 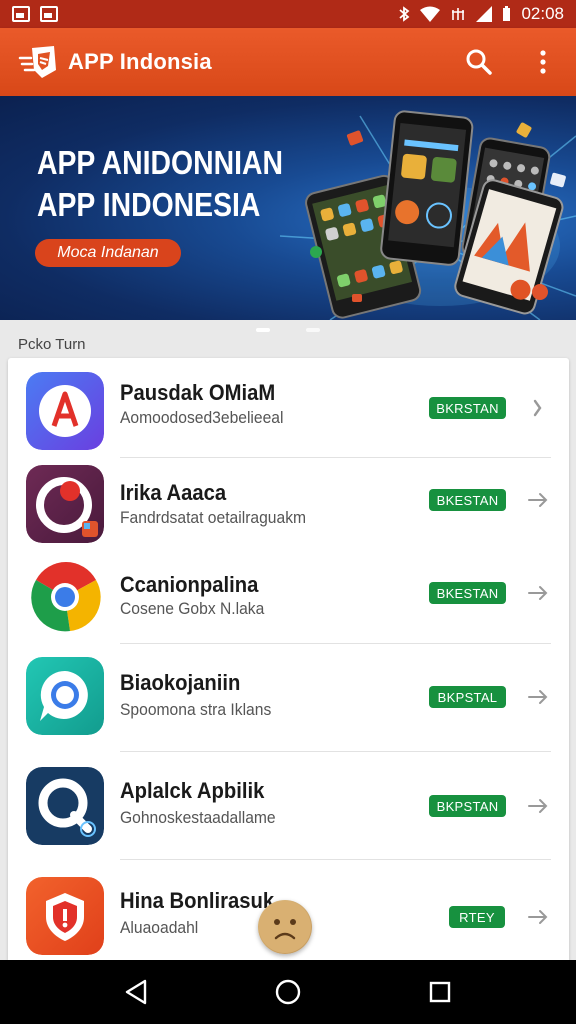 What do you see at coordinates (65, 696) in the screenshot?
I see `app-icon-chat-bubble` at bounding box center [65, 696].